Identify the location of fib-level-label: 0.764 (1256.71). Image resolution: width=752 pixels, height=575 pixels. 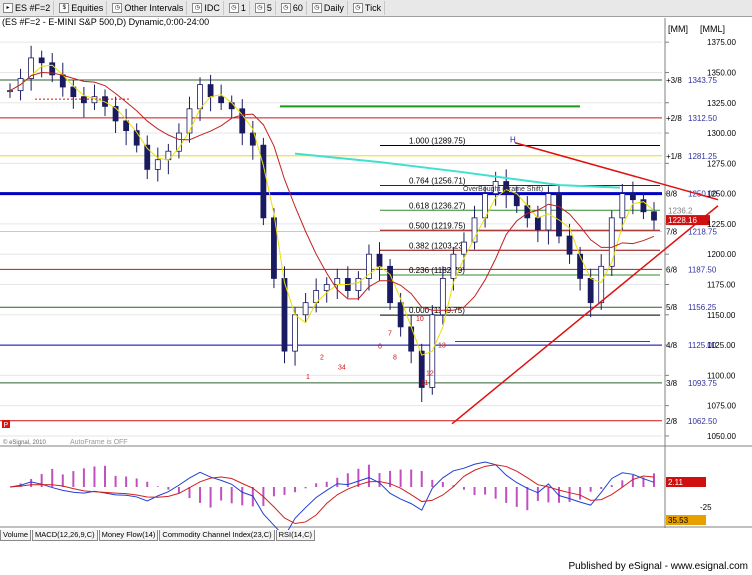
(437, 180).